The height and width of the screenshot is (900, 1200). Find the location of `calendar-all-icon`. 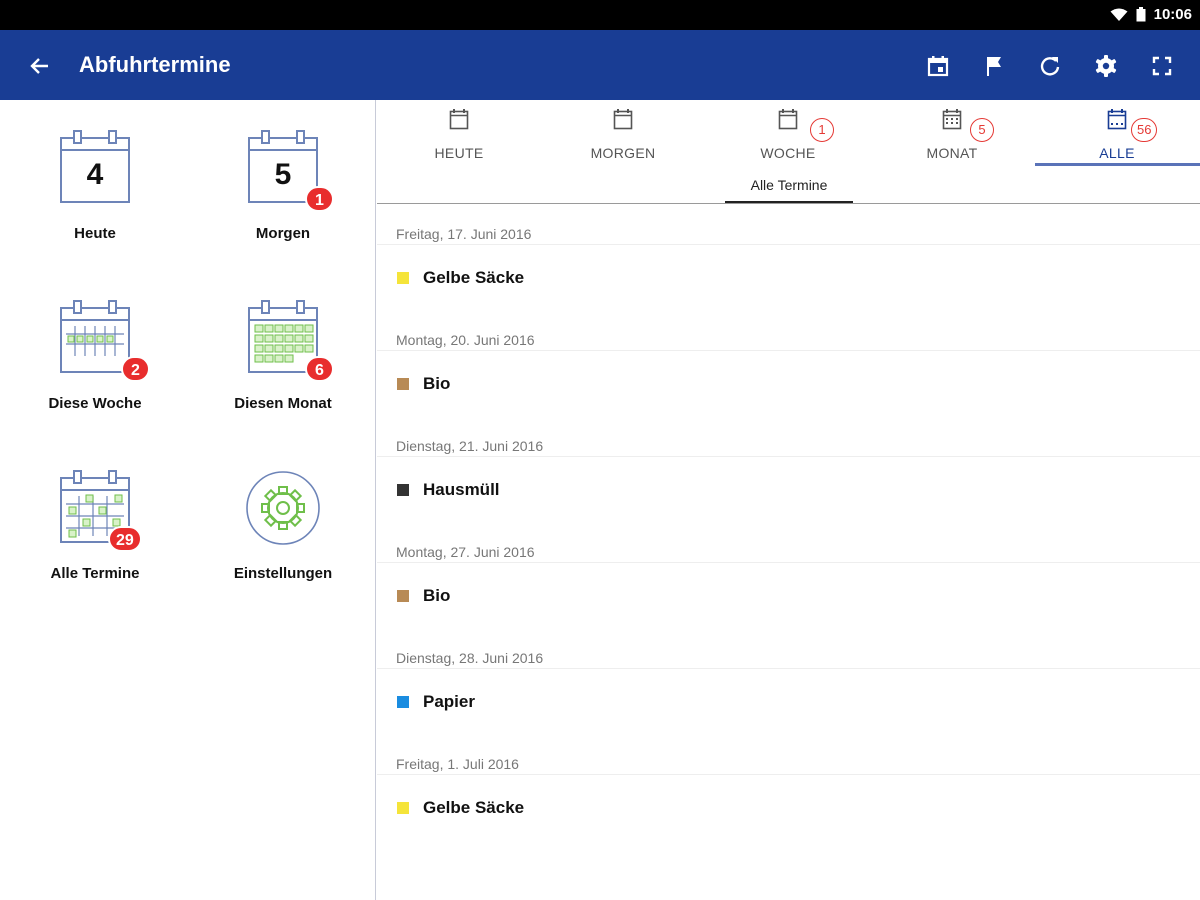

calendar-all-icon is located at coordinates (1117, 119).